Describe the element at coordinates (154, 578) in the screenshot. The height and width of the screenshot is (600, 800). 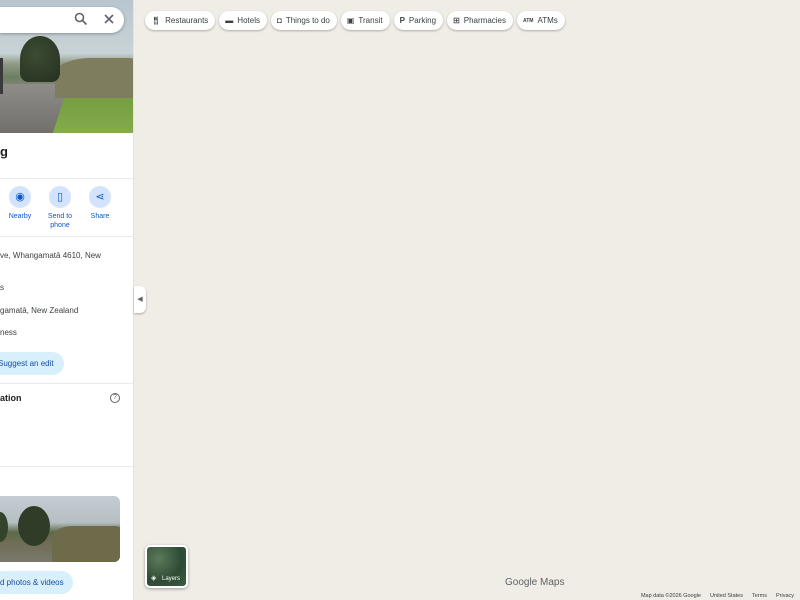
I see `layers-icon: ◈` at that location.